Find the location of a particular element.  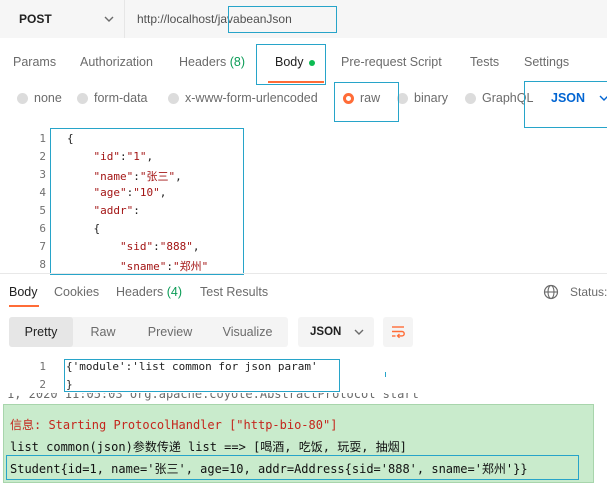

response-language-label: JSON is located at coordinates (326, 332).